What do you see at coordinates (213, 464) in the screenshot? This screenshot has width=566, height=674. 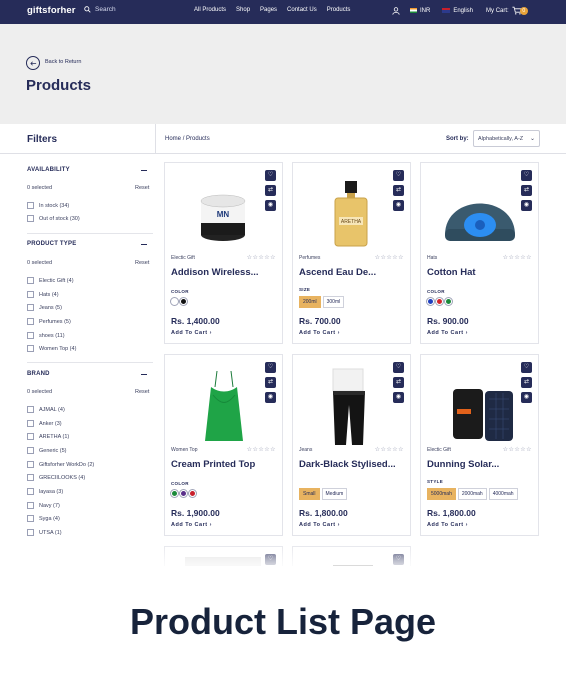 I see `product-name: Cream Printed Top` at bounding box center [213, 464].